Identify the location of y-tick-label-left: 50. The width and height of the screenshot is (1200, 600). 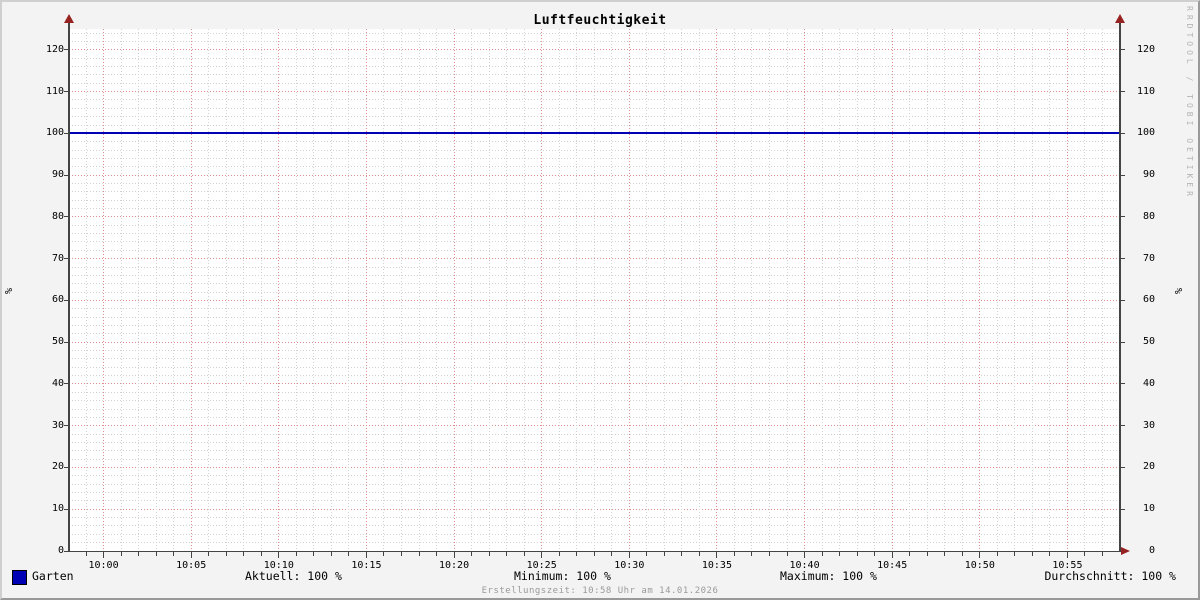
(57, 342).